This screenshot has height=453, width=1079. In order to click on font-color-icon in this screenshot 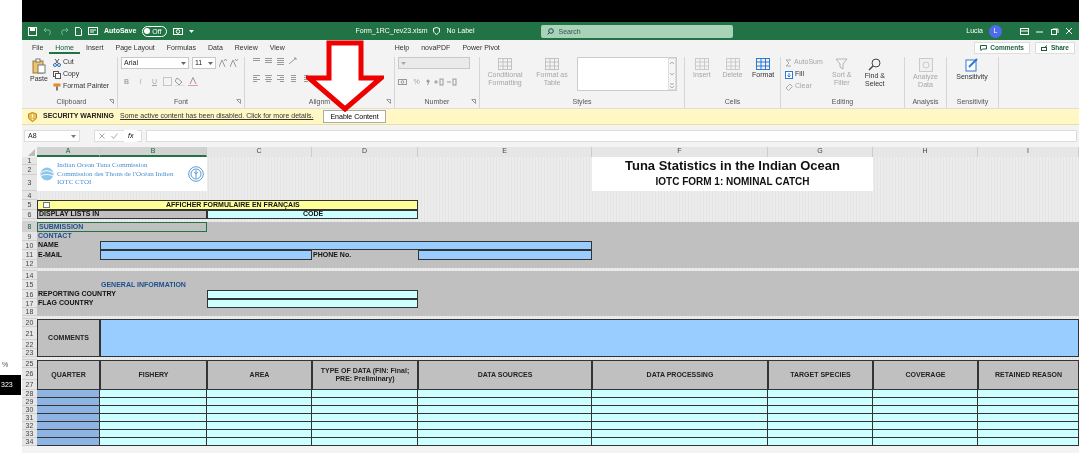, I will do `click(193, 81)`.